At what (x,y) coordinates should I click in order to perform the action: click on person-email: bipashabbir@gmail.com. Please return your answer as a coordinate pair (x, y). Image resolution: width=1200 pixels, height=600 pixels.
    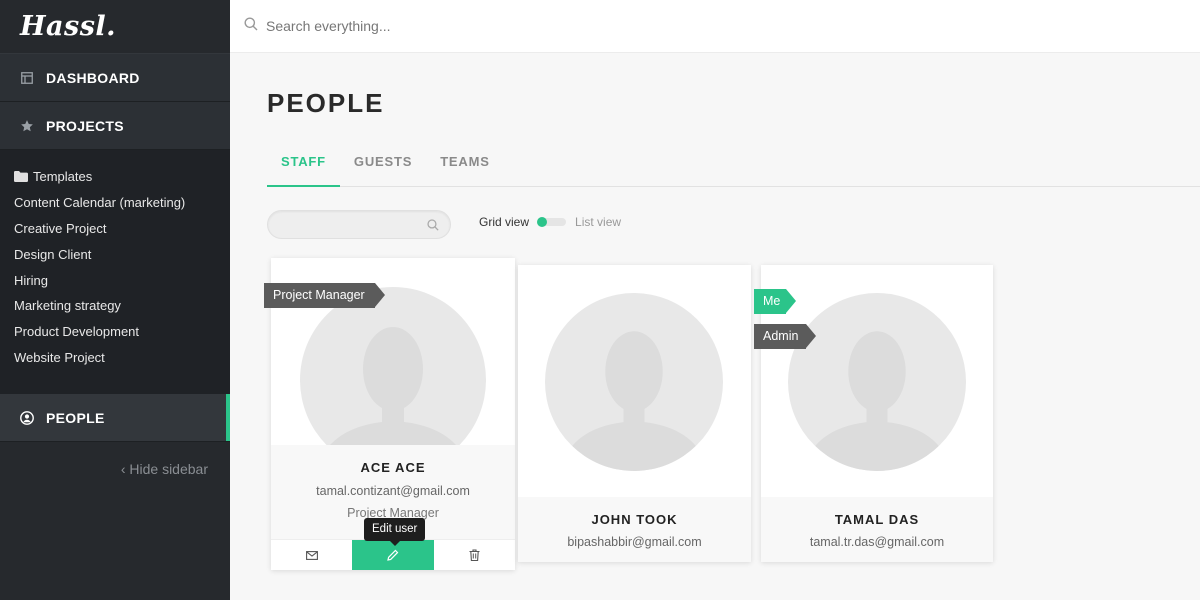
    Looking at the image, I should click on (634, 542).